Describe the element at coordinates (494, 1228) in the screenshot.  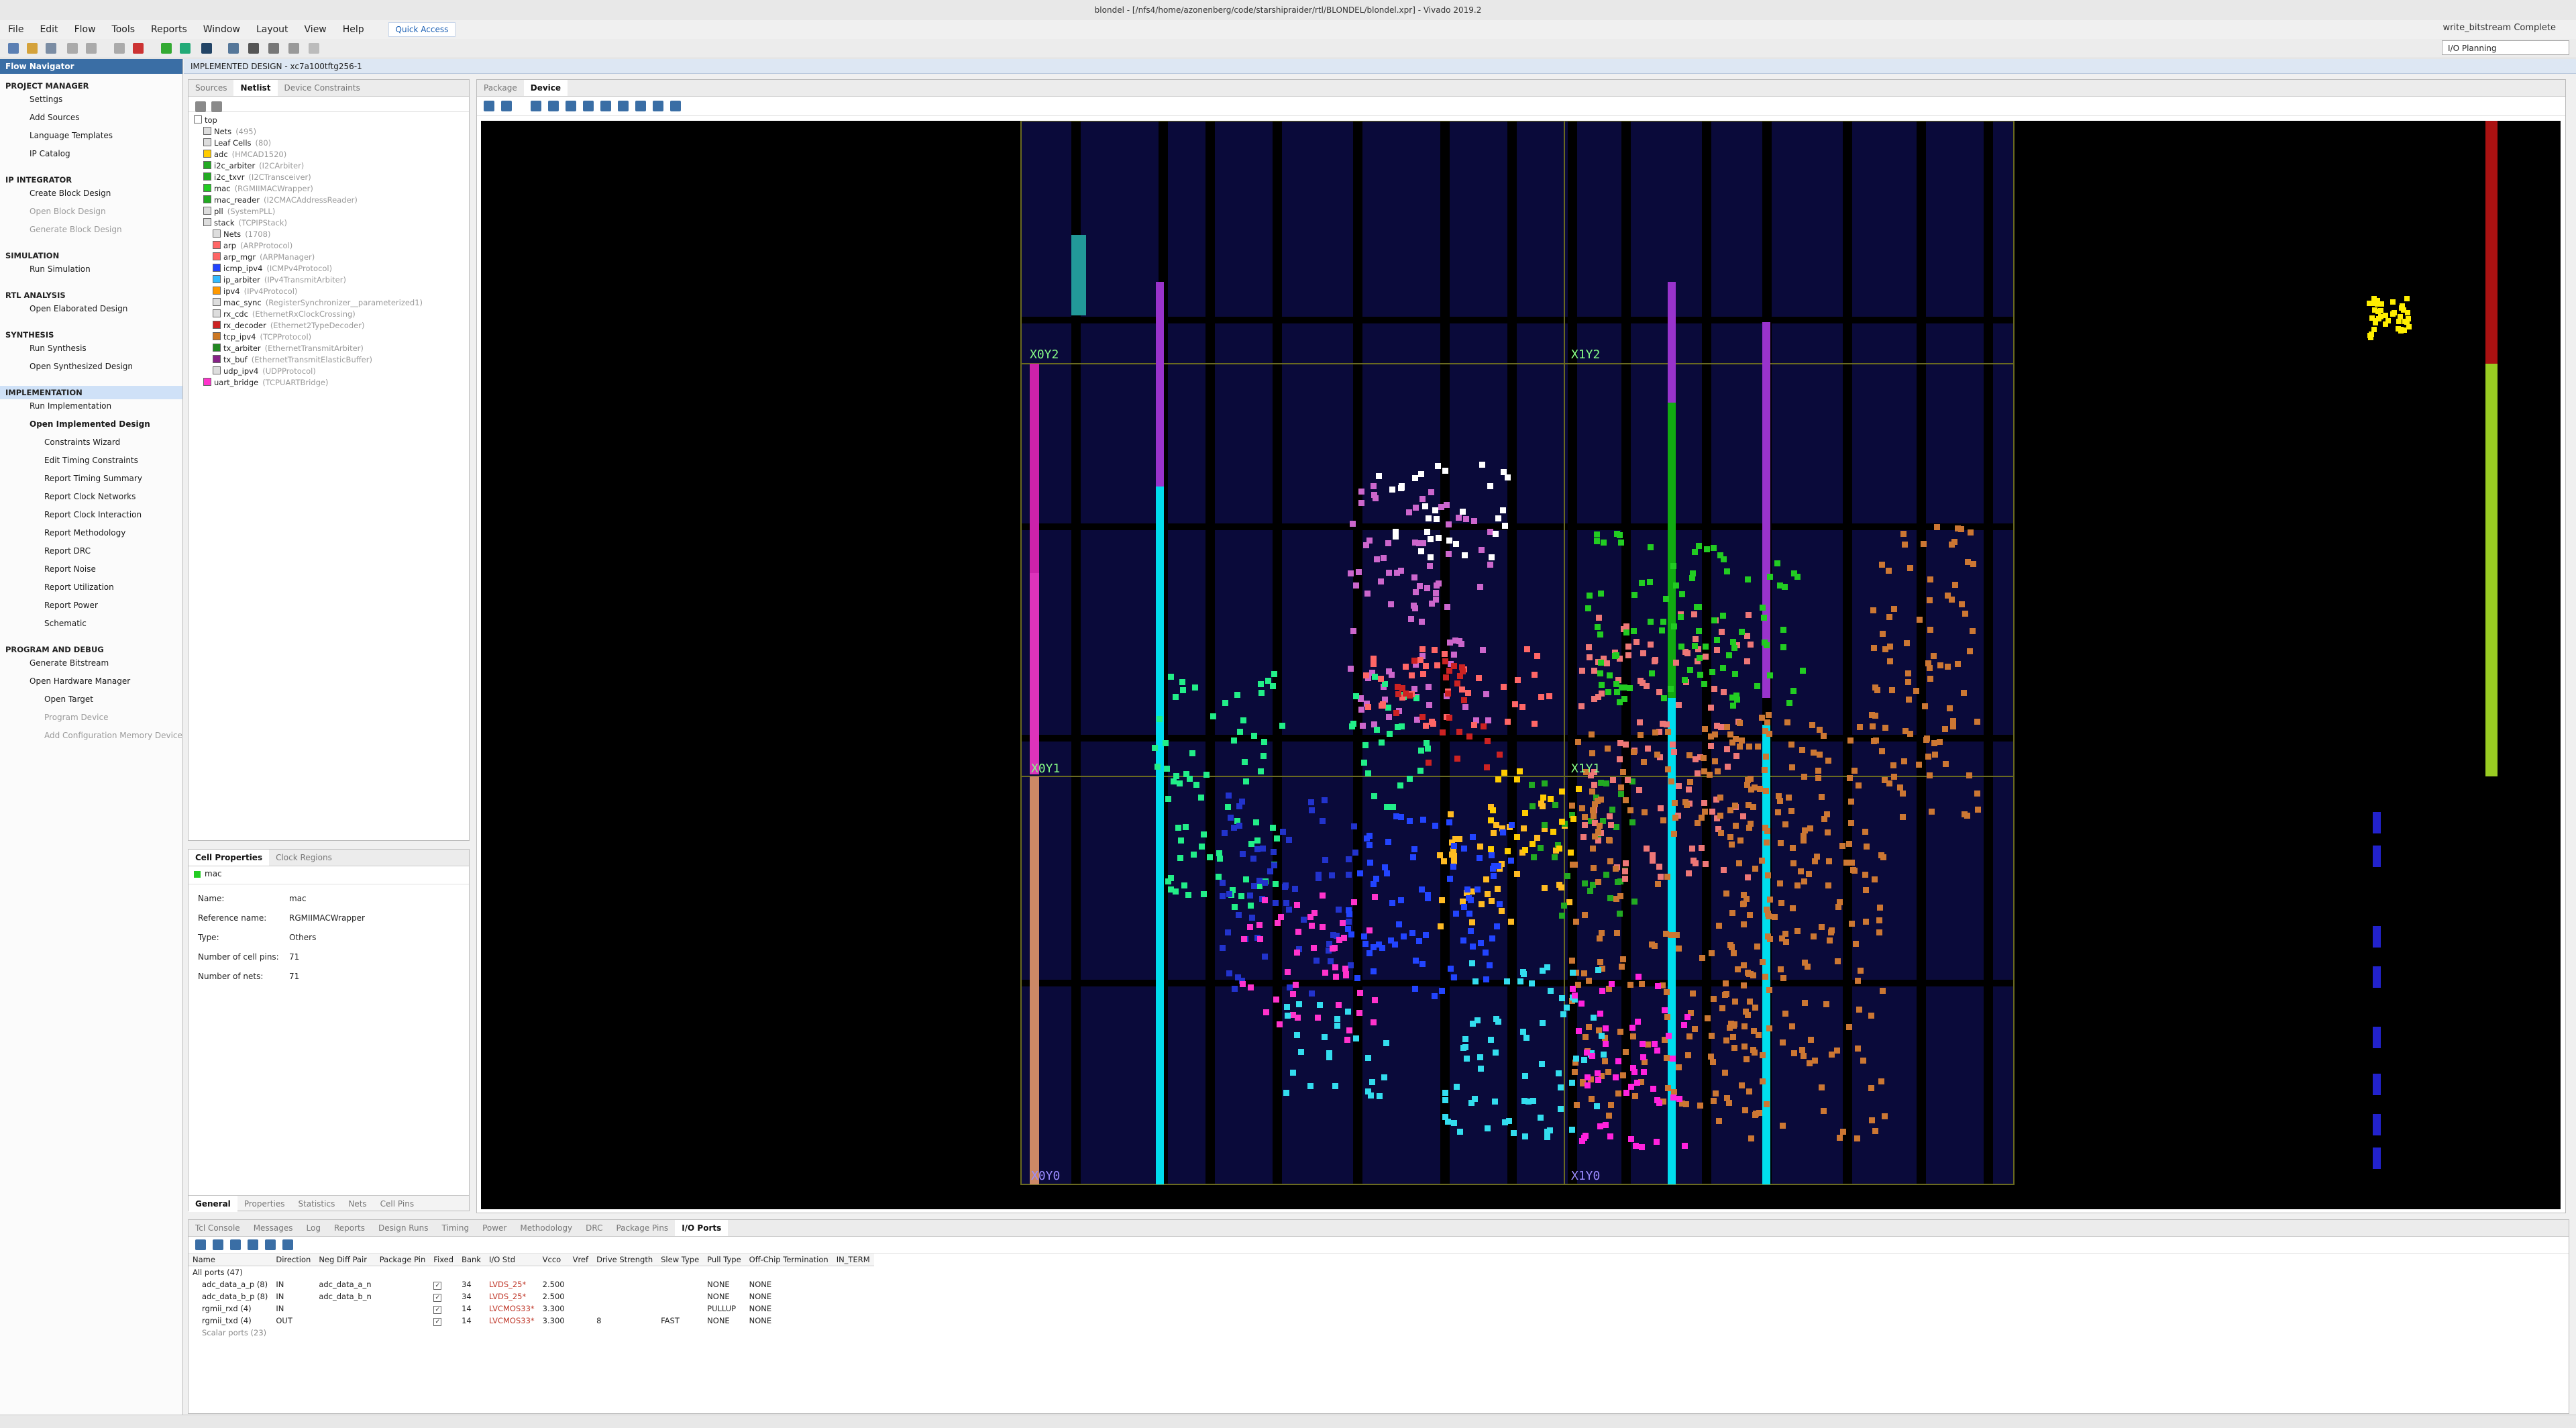
I see `tab-power: Power` at that location.